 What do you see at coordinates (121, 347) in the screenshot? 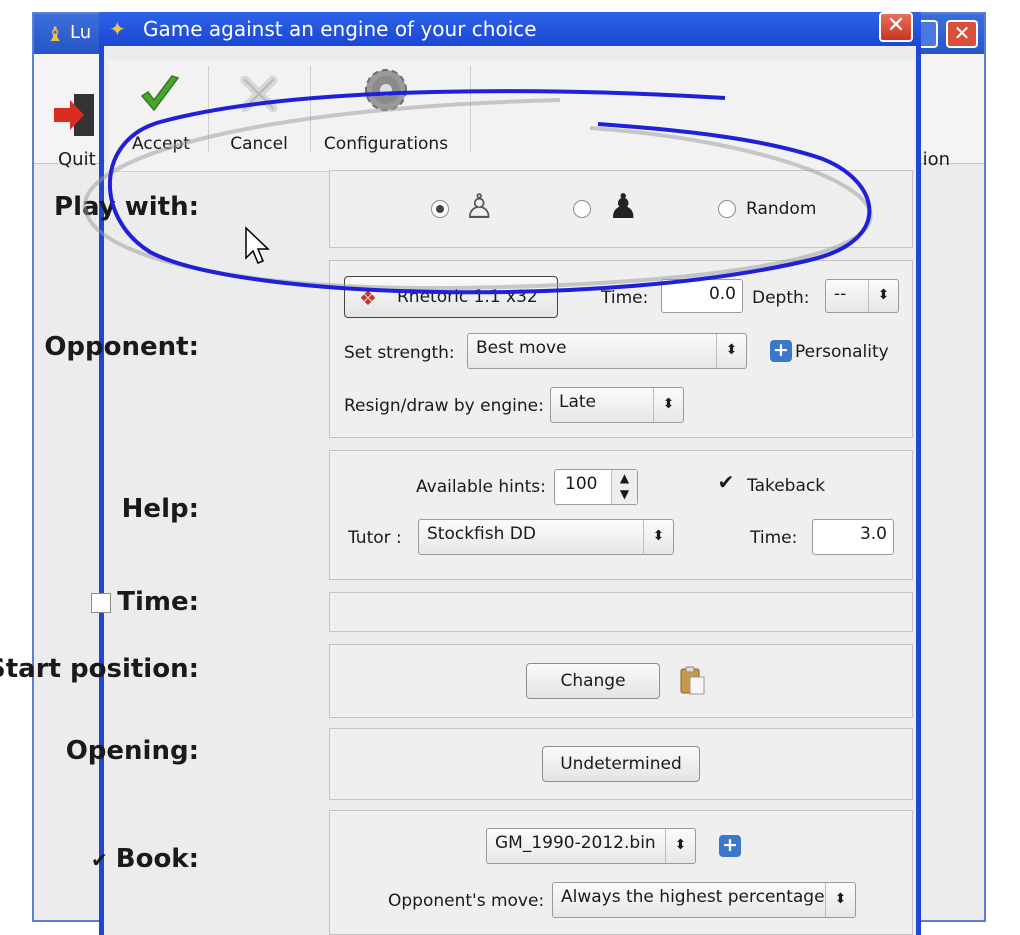
I see `opponent-label: Opponent:` at bounding box center [121, 347].